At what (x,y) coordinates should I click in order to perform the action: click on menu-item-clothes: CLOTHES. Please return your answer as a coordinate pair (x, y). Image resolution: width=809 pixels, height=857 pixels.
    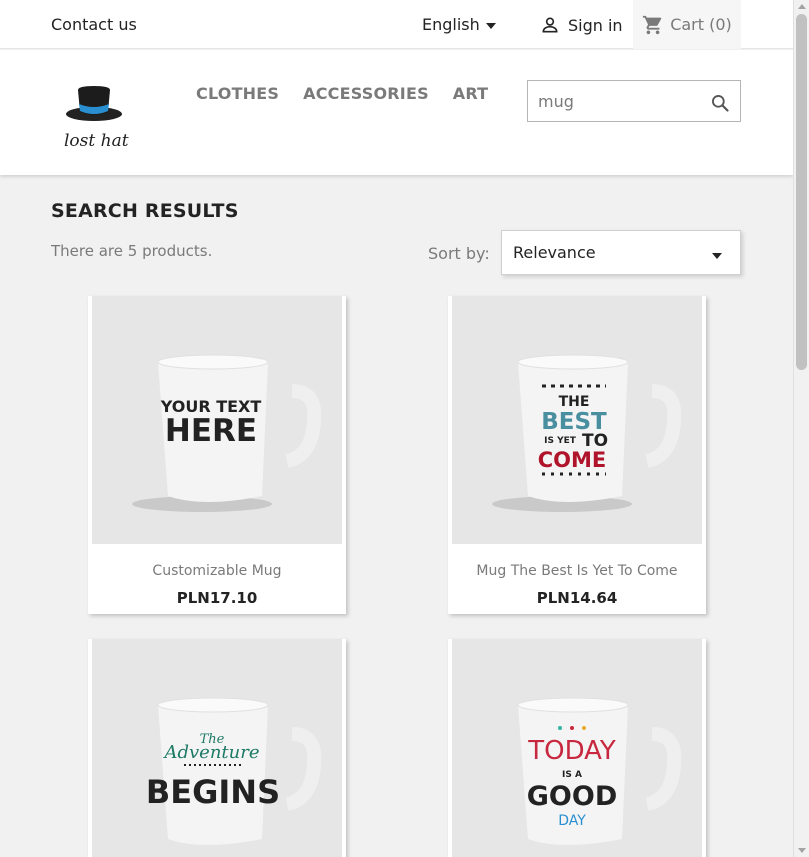
    Looking at the image, I should click on (237, 93).